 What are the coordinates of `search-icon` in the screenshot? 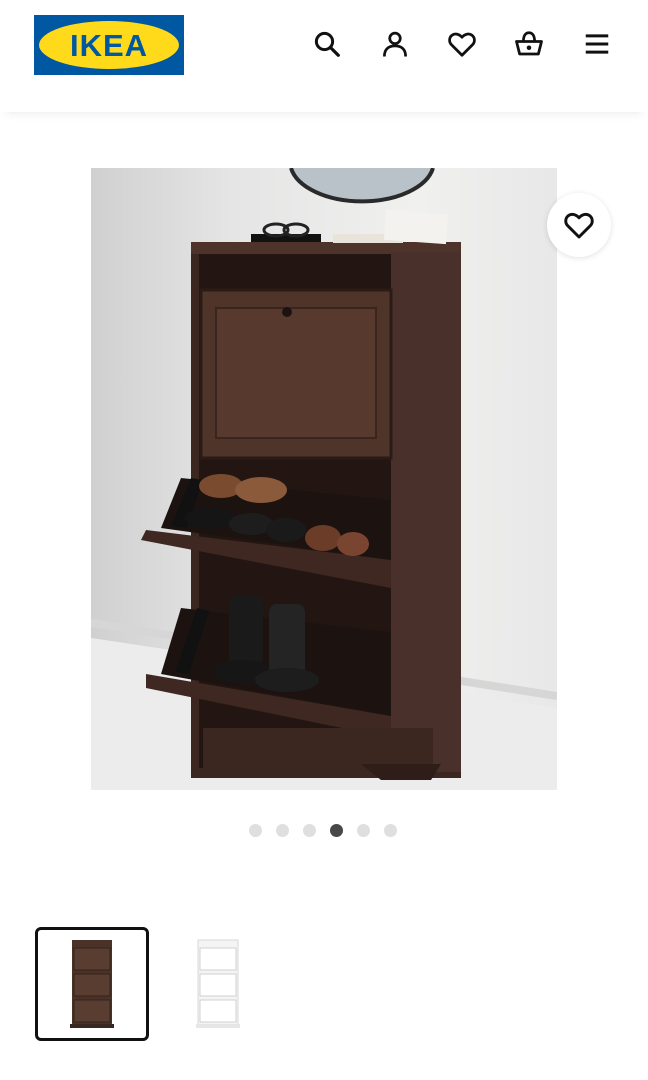 It's located at (327, 44).